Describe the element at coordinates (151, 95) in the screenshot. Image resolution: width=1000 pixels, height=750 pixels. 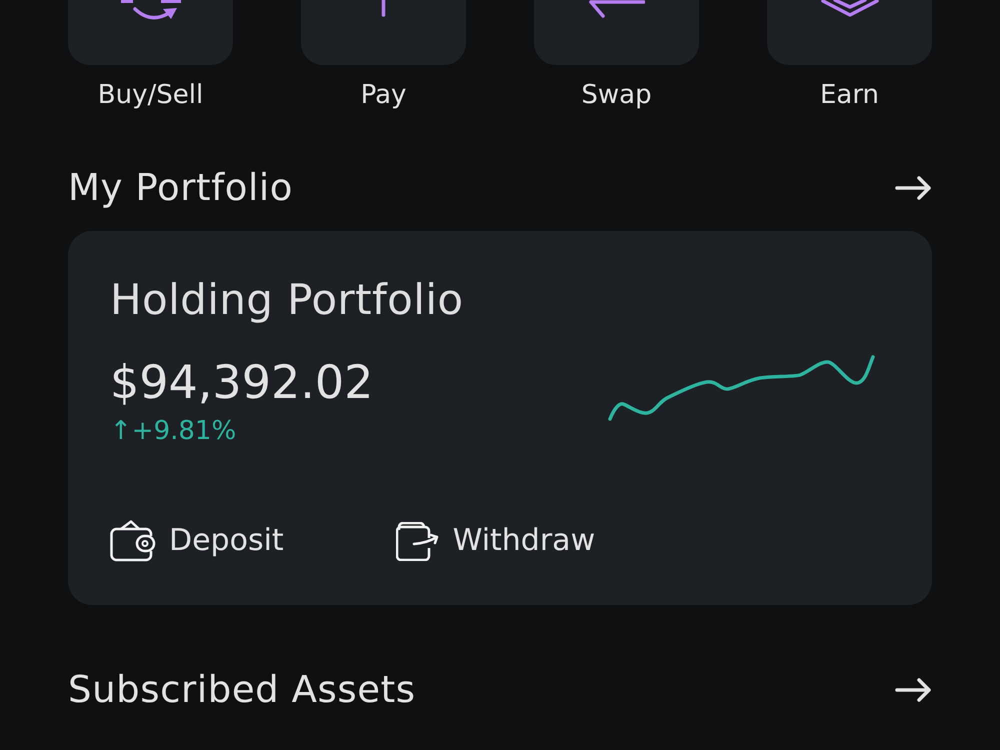
I see `quick-action-label: Buy/Sell` at that location.